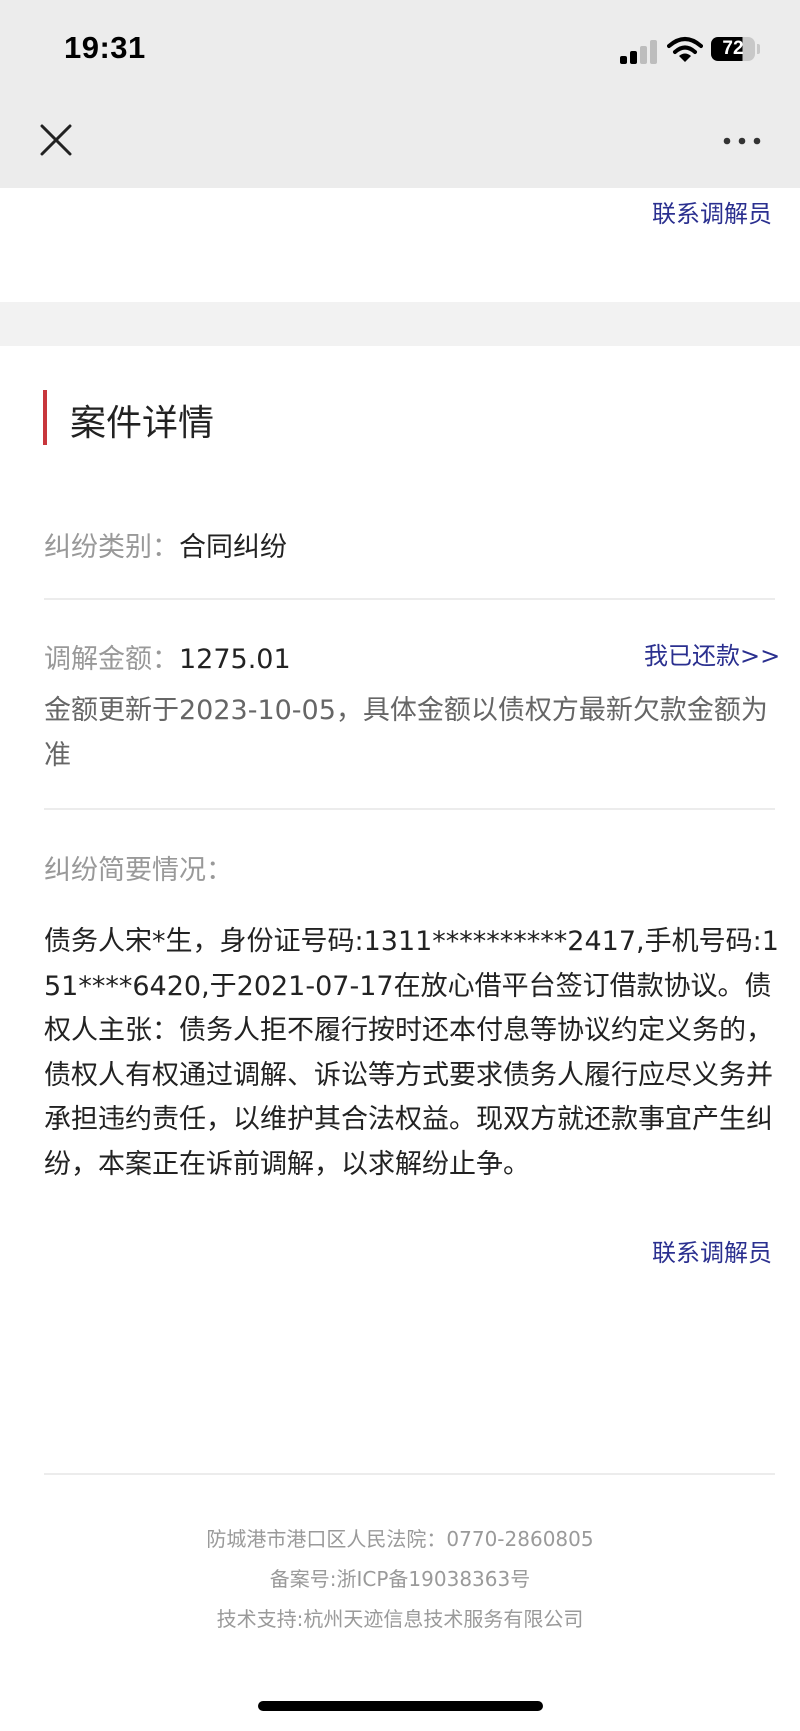 The height and width of the screenshot is (1731, 800). Describe the element at coordinates (233, 547) in the screenshot. I see `dispute-type-value: 合同纠纷` at that location.